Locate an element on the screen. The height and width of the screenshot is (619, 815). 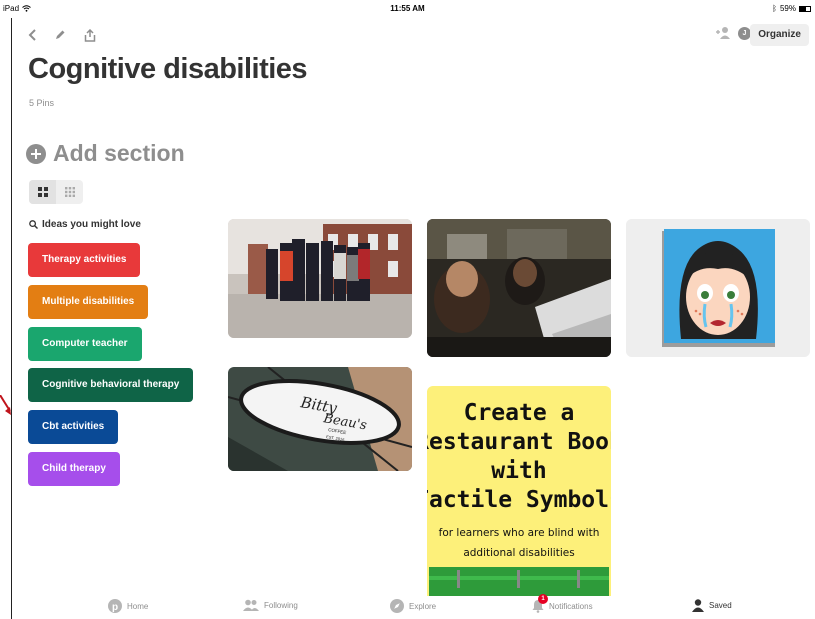
ideas-header: Ideas you might love is located at coordinates (85, 224).